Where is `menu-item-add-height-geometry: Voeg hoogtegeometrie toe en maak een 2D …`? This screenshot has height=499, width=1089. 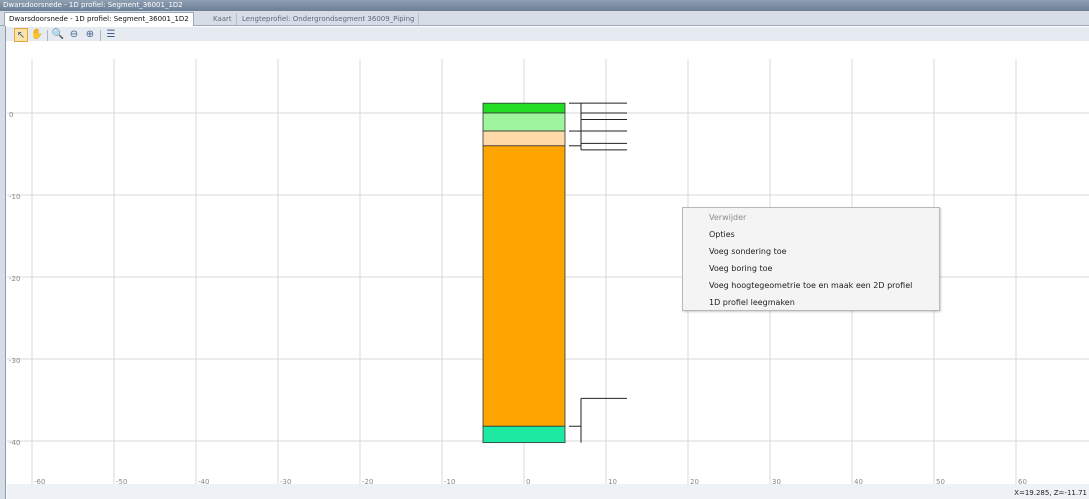
menu-item-add-height-geometry: Voeg hoogtegeometrie toe en maak een 2D … is located at coordinates (810, 286).